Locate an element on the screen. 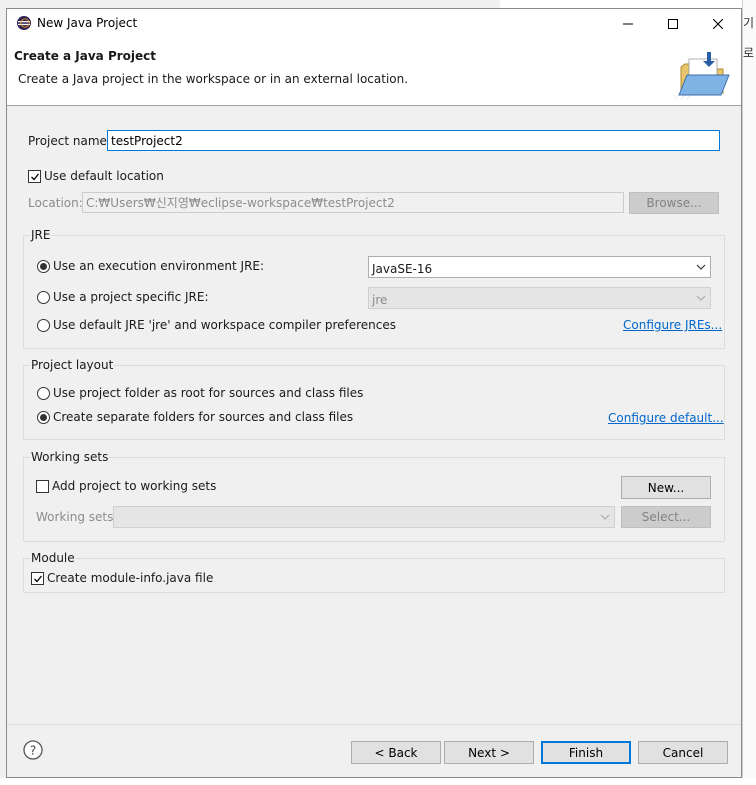 Image resolution: width=756 pixels, height=785 pixels. jre-default-radio is located at coordinates (43, 325).